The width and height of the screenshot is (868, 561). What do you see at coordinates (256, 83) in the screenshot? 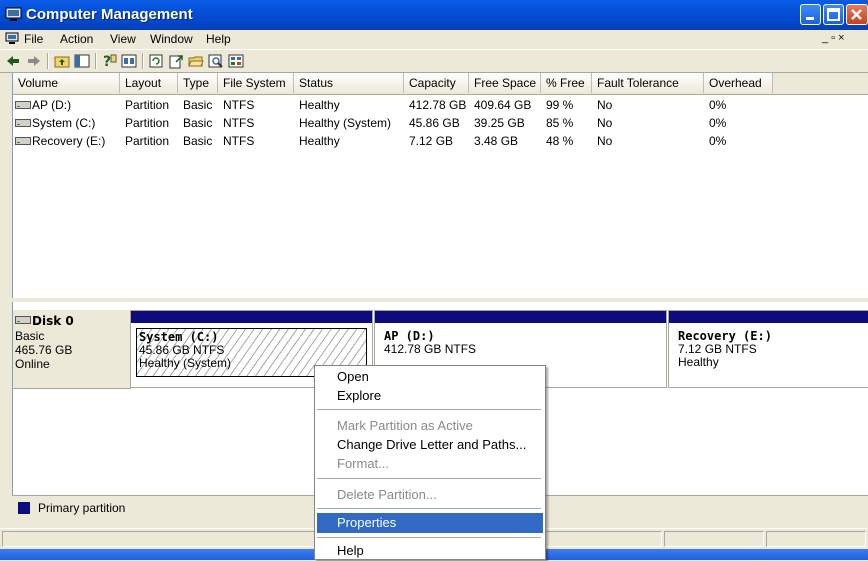
I see `column-file-system: File System` at bounding box center [256, 83].